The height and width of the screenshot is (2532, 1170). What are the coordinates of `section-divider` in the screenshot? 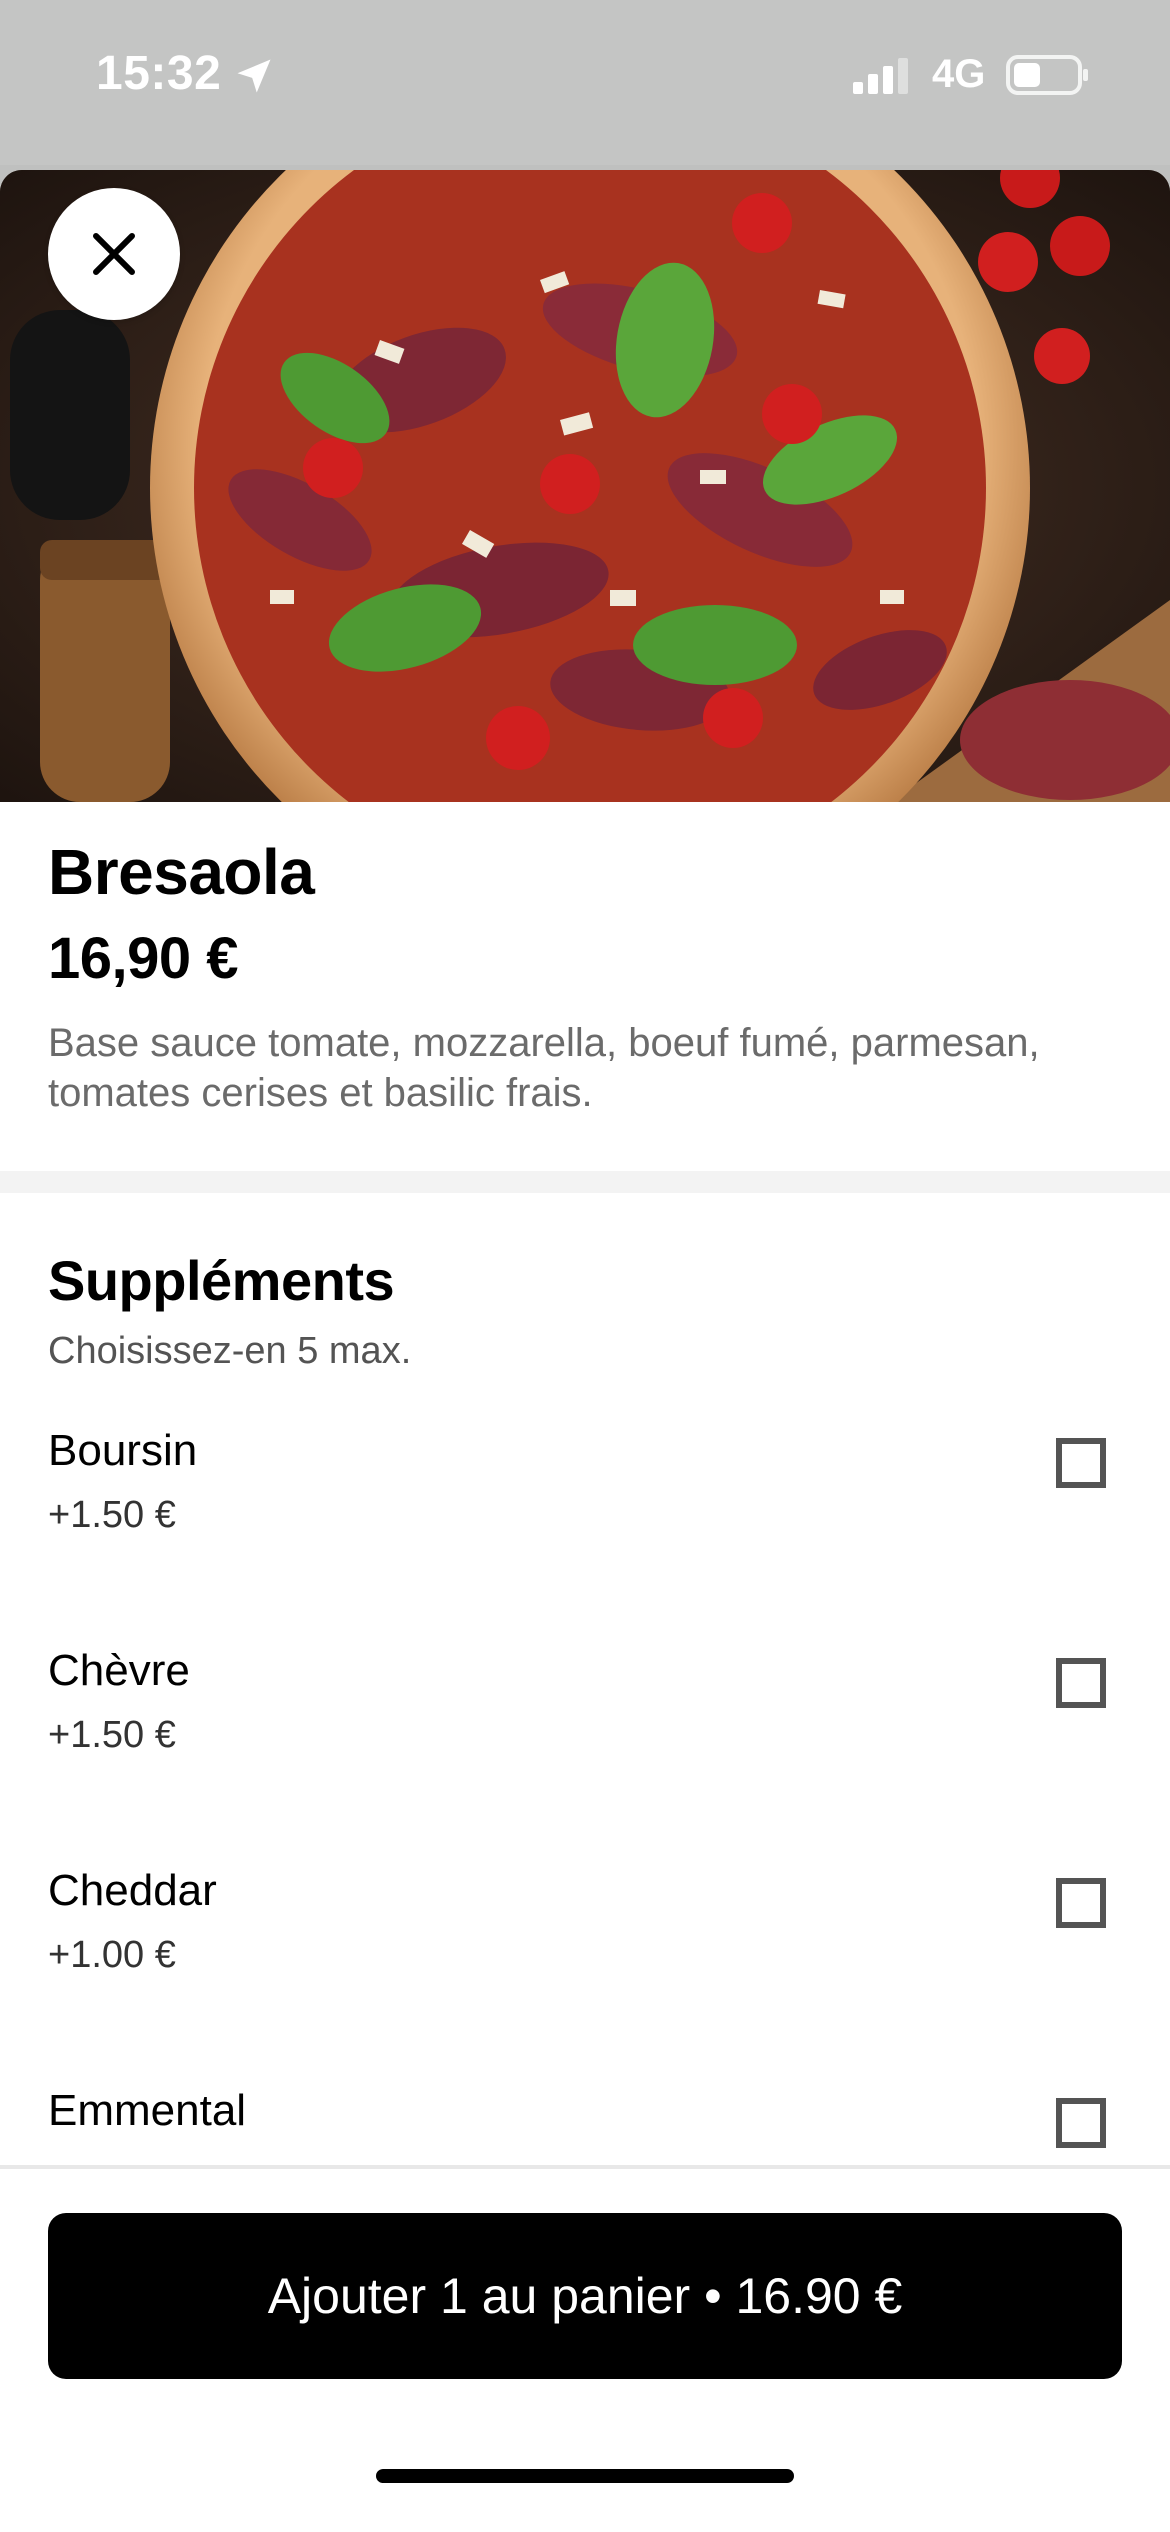 It's located at (585, 1182).